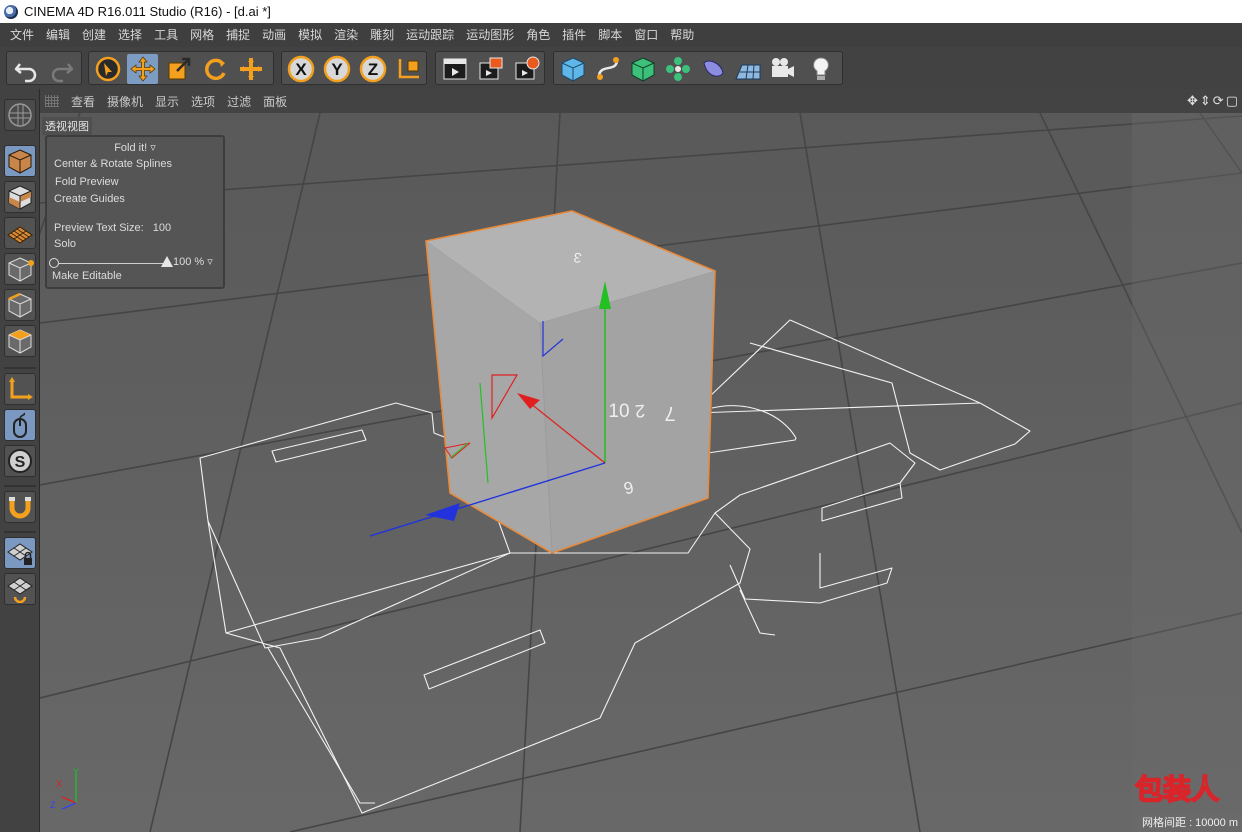 This screenshot has width=1242, height=832. Describe the element at coordinates (87, 276) in the screenshot. I see `make-editable-button: Make Editable` at that location.